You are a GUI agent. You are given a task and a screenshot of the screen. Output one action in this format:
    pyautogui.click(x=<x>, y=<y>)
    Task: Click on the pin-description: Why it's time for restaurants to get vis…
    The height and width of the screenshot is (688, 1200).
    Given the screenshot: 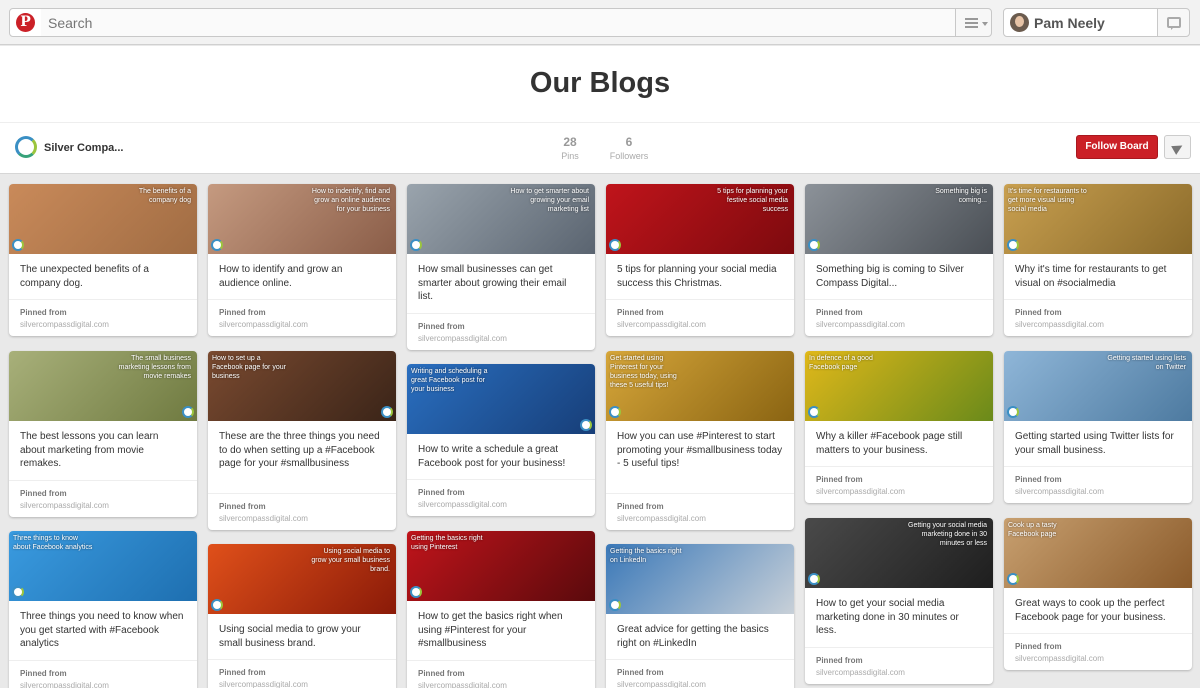 What is the action you would take?
    pyautogui.click(x=1091, y=276)
    